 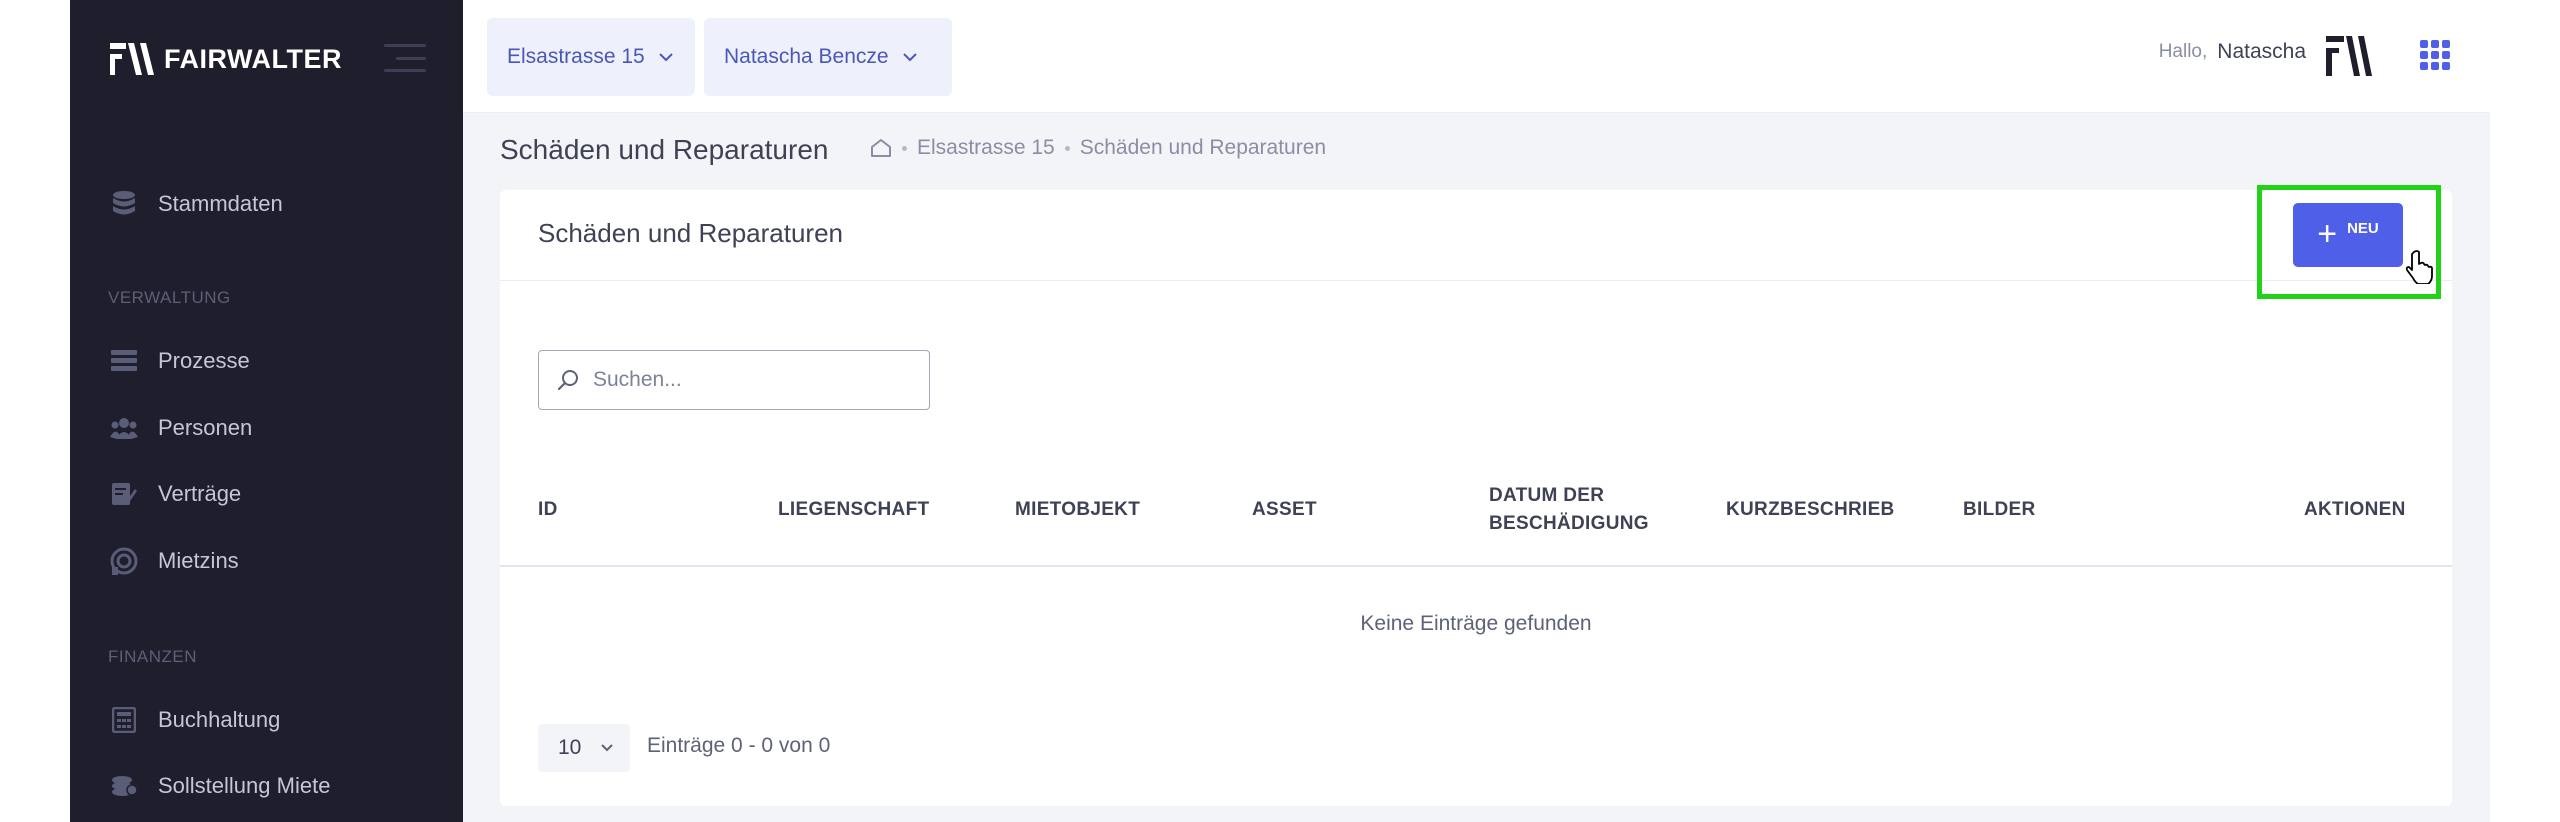 I want to click on sidebar-item-label: Mietzins, so click(x=198, y=560).